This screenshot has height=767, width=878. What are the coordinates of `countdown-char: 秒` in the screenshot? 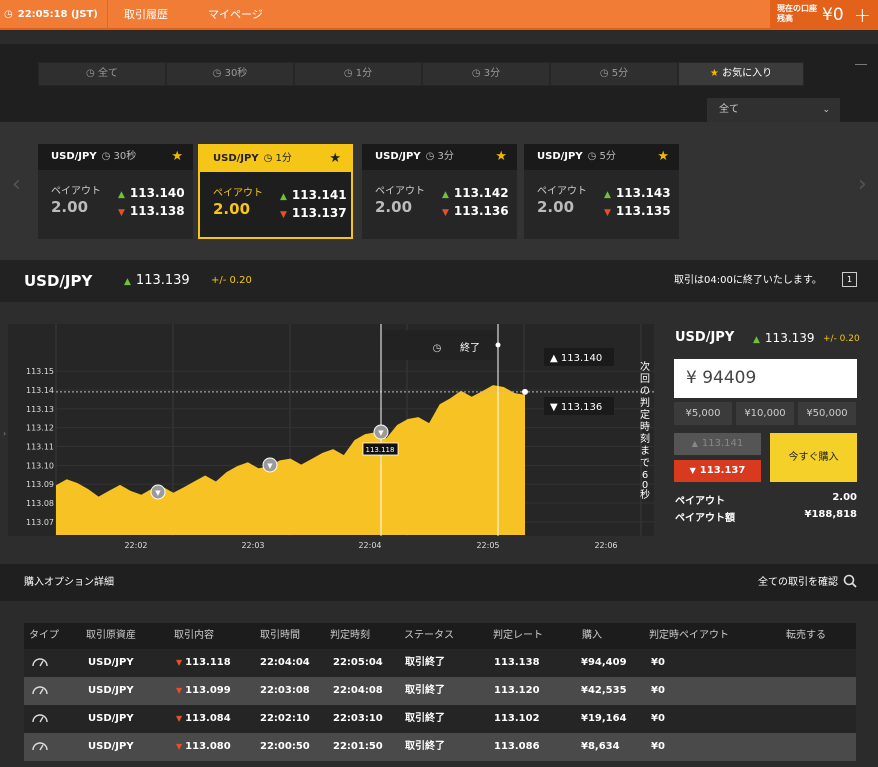 It's located at (645, 494).